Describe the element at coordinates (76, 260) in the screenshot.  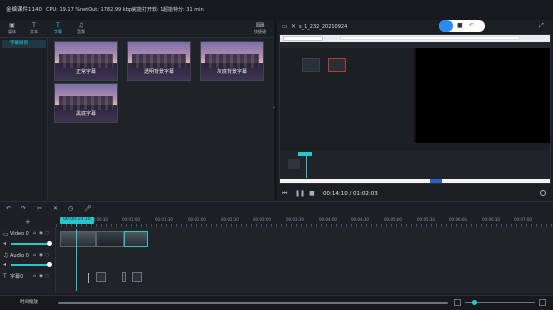
I see `playhead-line` at that location.